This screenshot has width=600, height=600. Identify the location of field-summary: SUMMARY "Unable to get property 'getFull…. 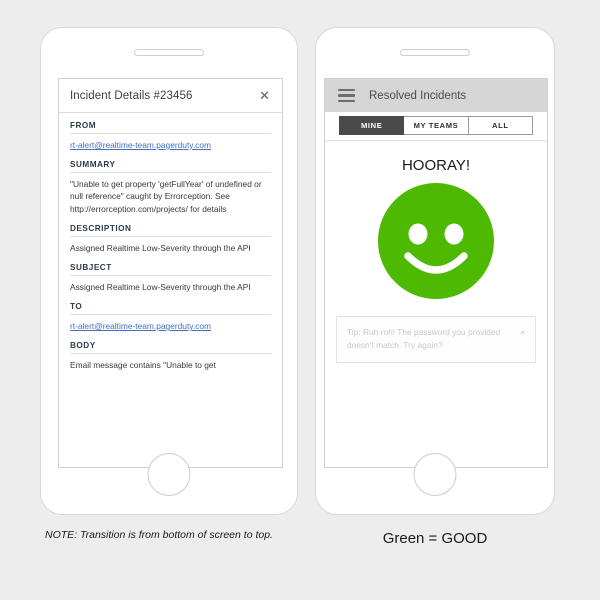
(170, 187).